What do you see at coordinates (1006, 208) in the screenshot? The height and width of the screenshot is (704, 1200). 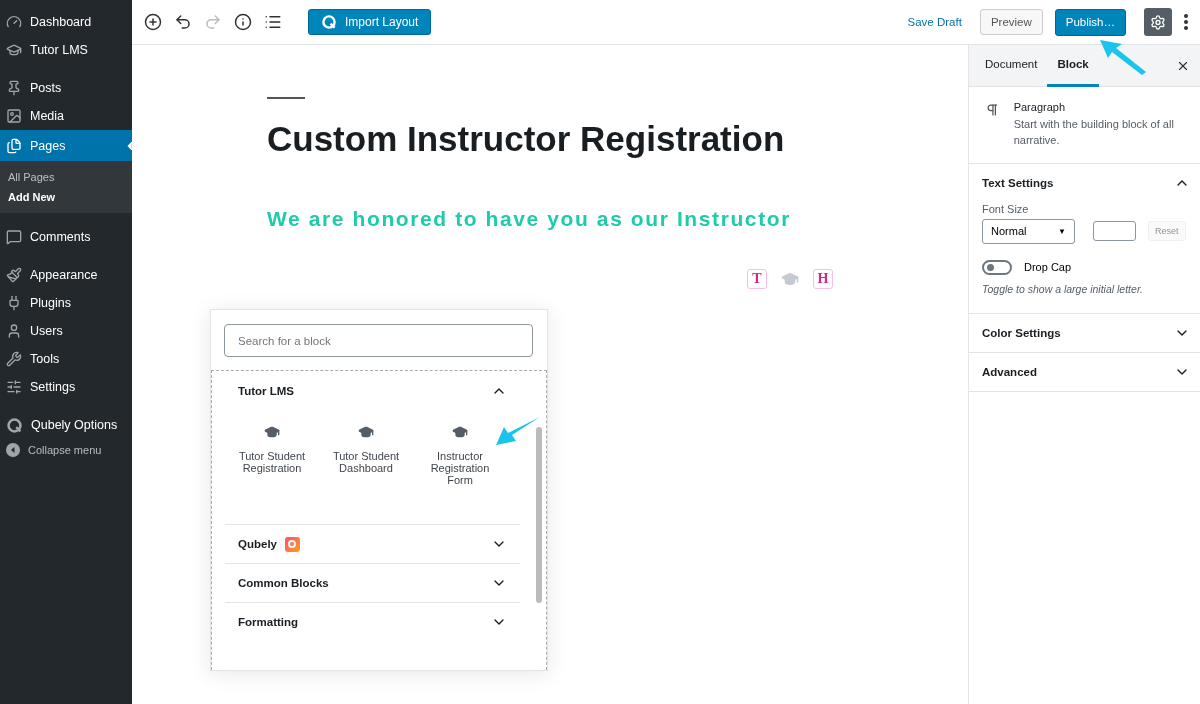 I see `font-size-label: Font Size` at bounding box center [1006, 208].